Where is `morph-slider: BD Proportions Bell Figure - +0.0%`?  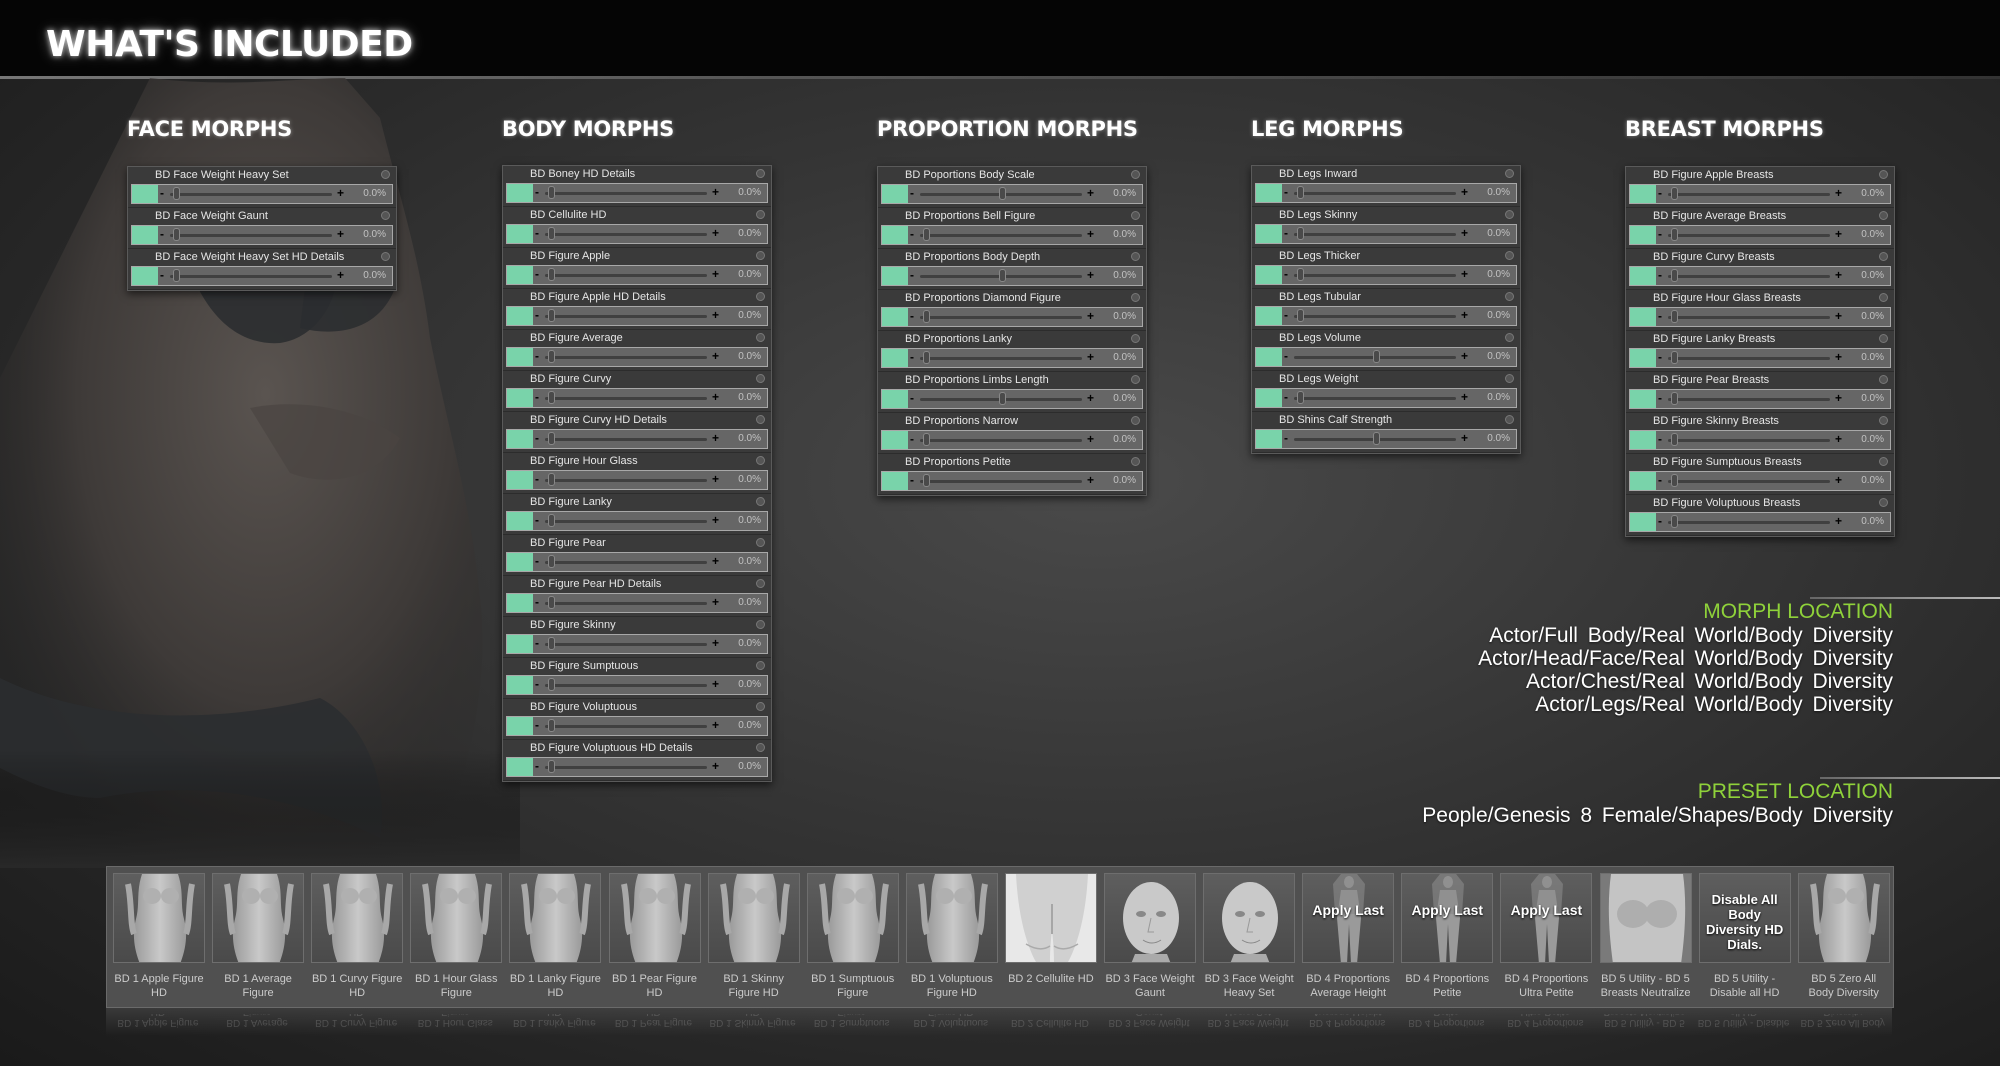 morph-slider: BD Proportions Bell Figure - +0.0% is located at coordinates (1012, 228).